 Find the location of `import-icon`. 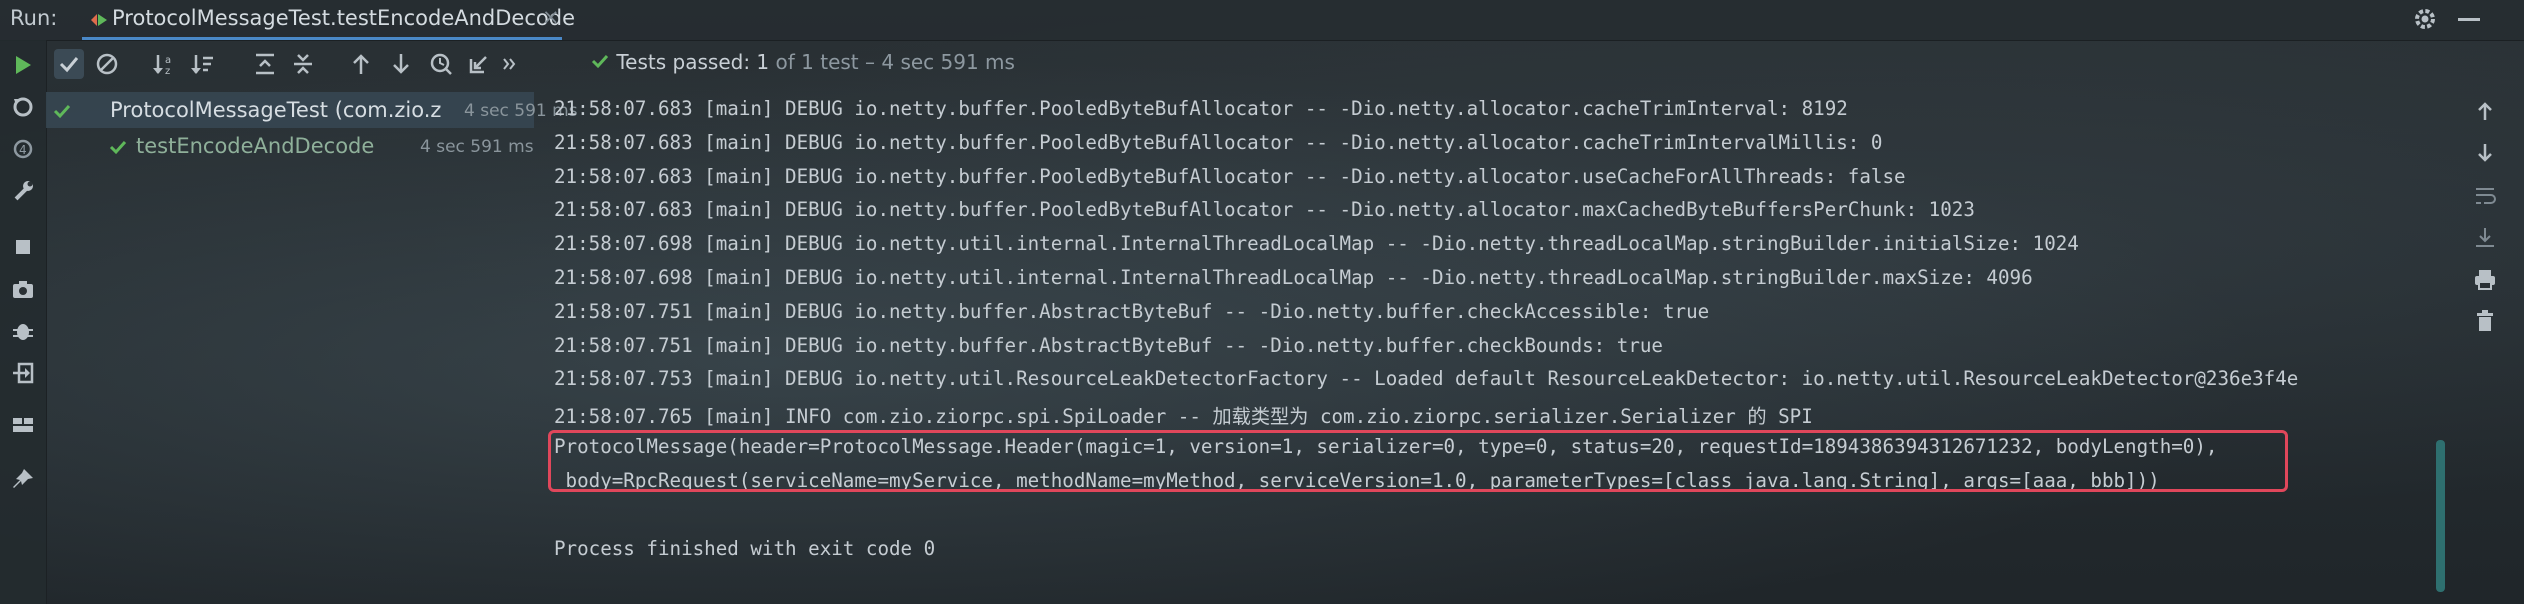

import-icon is located at coordinates (478, 65).